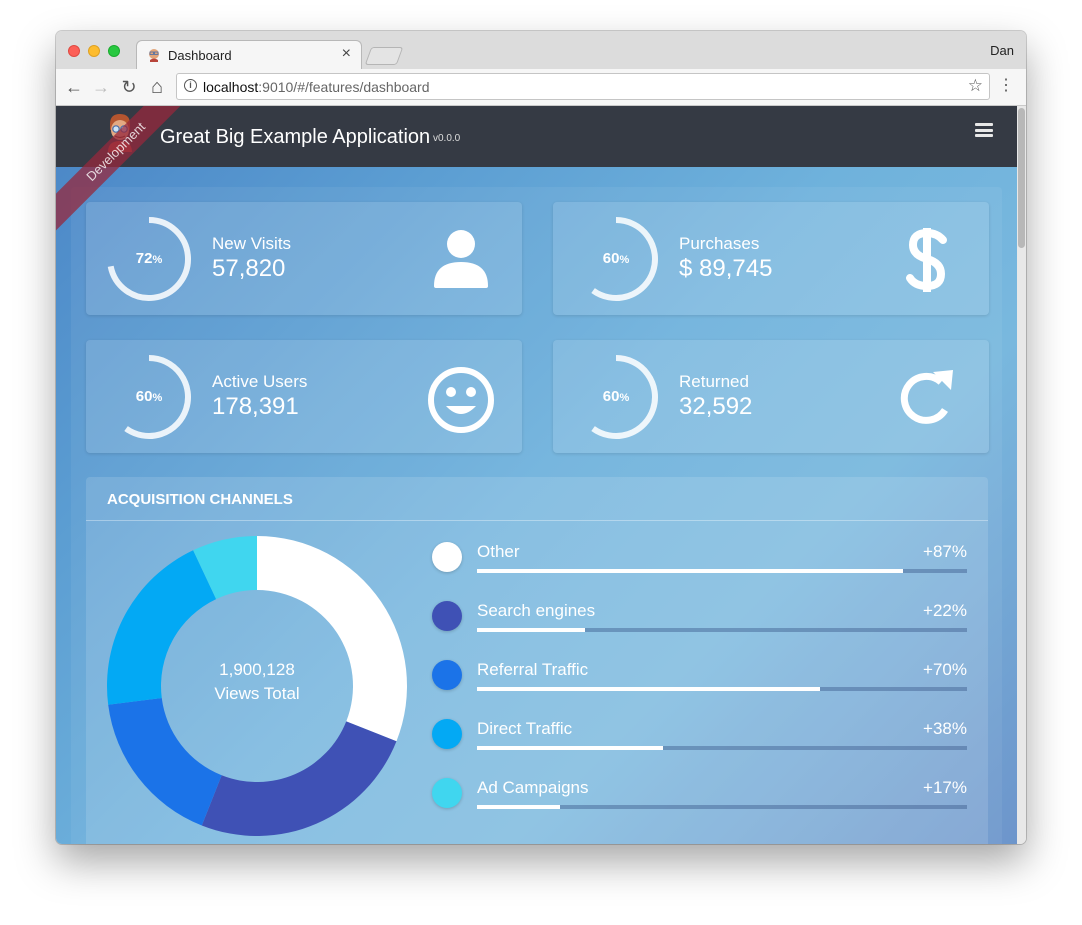  What do you see at coordinates (257, 682) in the screenshot?
I see `donut-center-label: 1,900,128 Views Total` at bounding box center [257, 682].